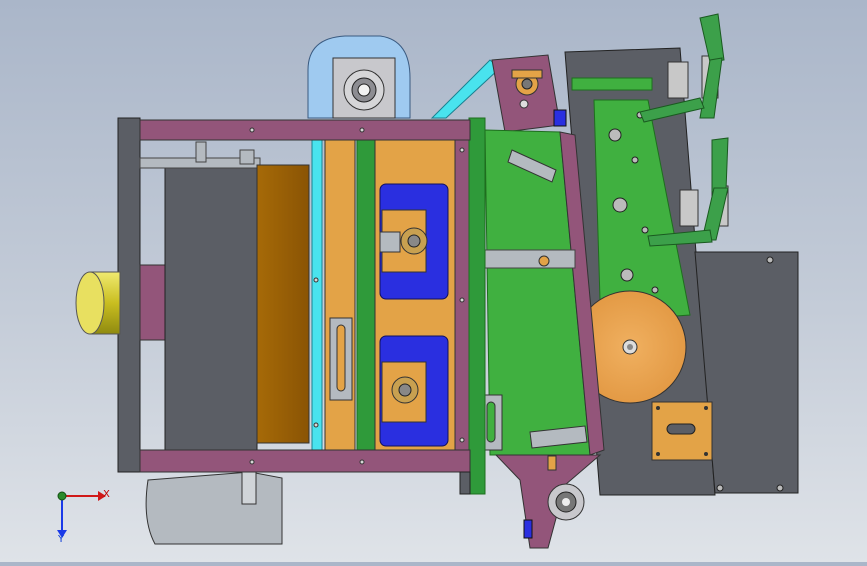 This screenshot has width=867, height=566. Describe the element at coordinates (61, 539) in the screenshot. I see `y-axis-label: Y` at that location.